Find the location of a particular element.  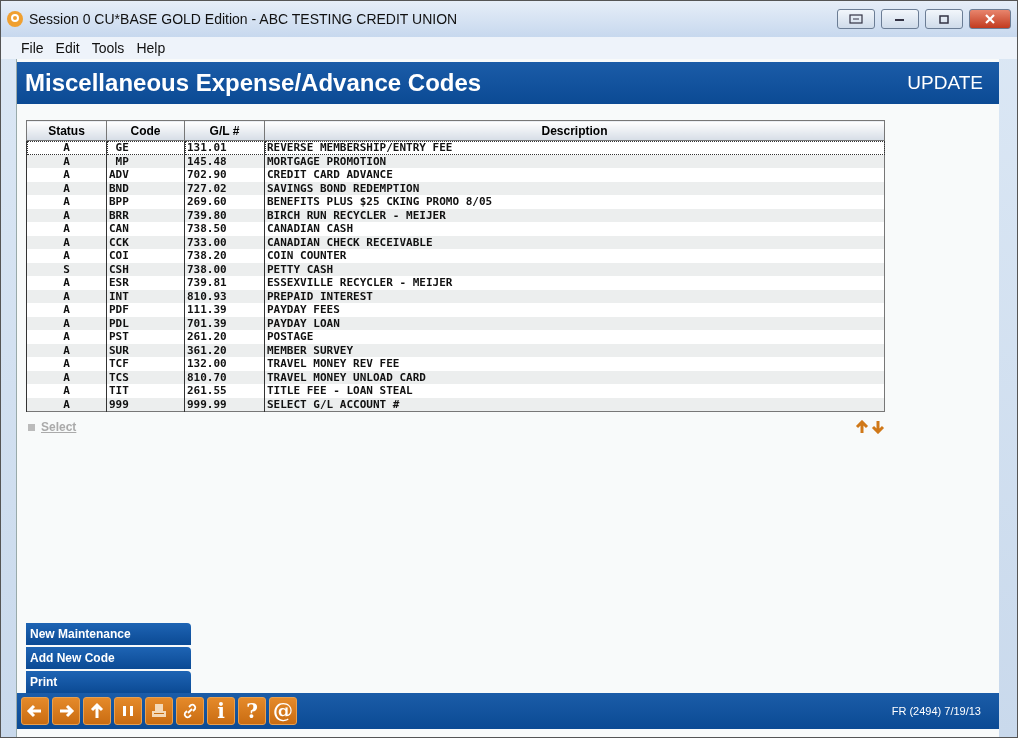

table-row: A PDF 111.39 PAYDAY FEES is located at coordinates (455, 310).